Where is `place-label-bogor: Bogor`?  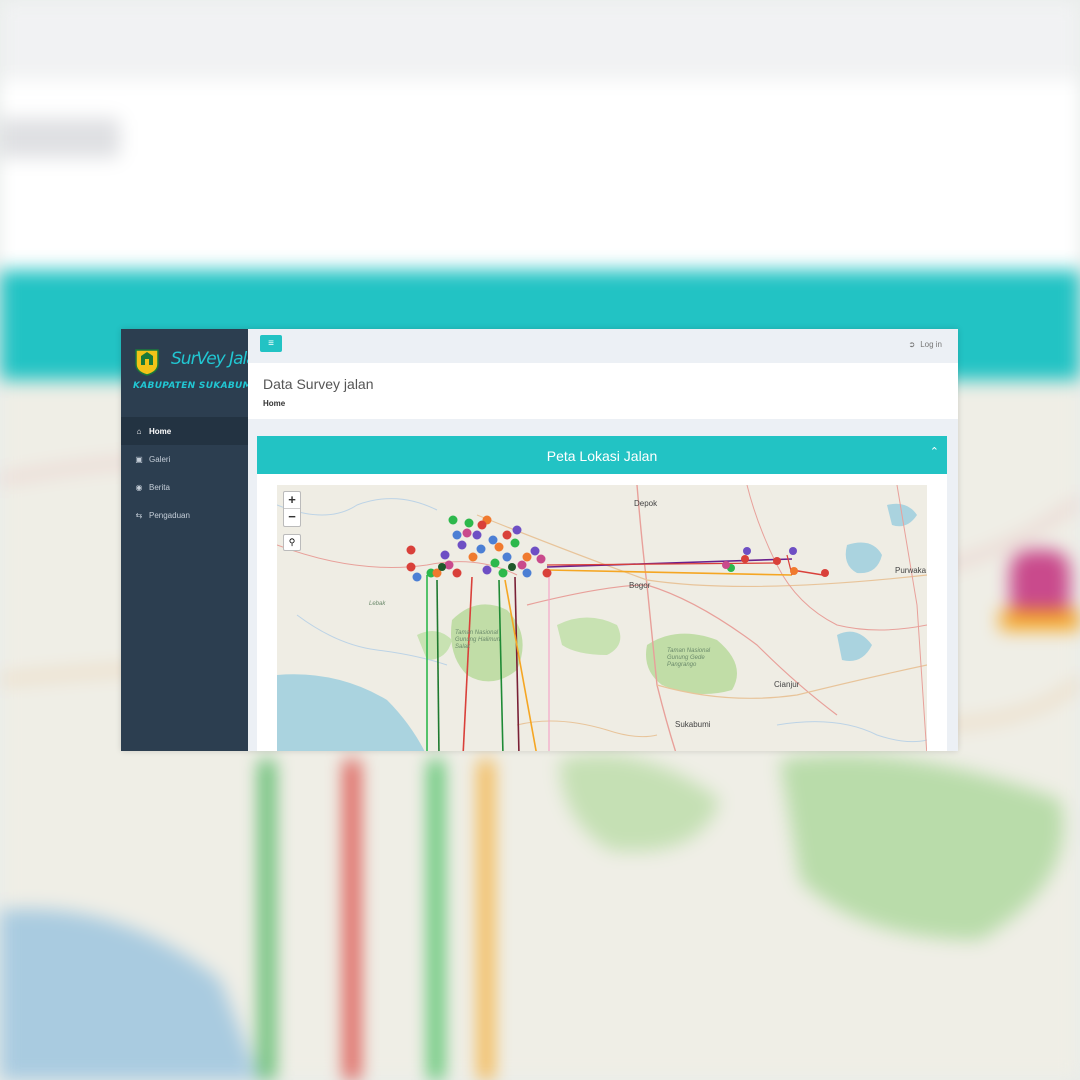
place-label-bogor: Bogor is located at coordinates (640, 585).